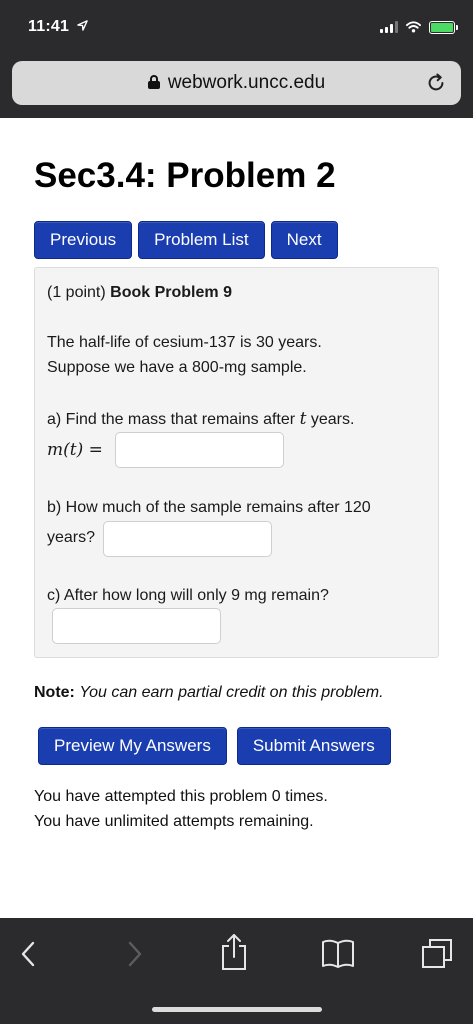 This screenshot has width=473, height=1024. Describe the element at coordinates (82, 25) in the screenshot. I see `location-arrow-icon` at that location.